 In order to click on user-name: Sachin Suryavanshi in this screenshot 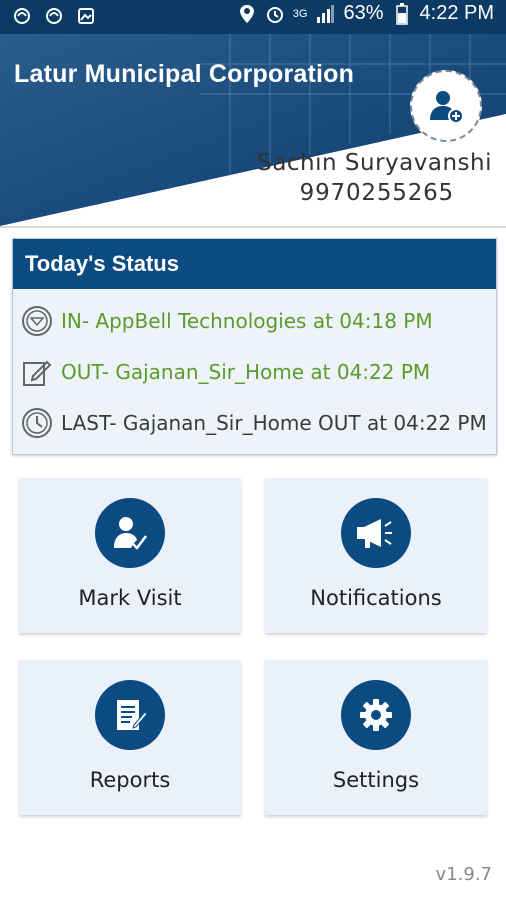, I will do `click(374, 163)`.